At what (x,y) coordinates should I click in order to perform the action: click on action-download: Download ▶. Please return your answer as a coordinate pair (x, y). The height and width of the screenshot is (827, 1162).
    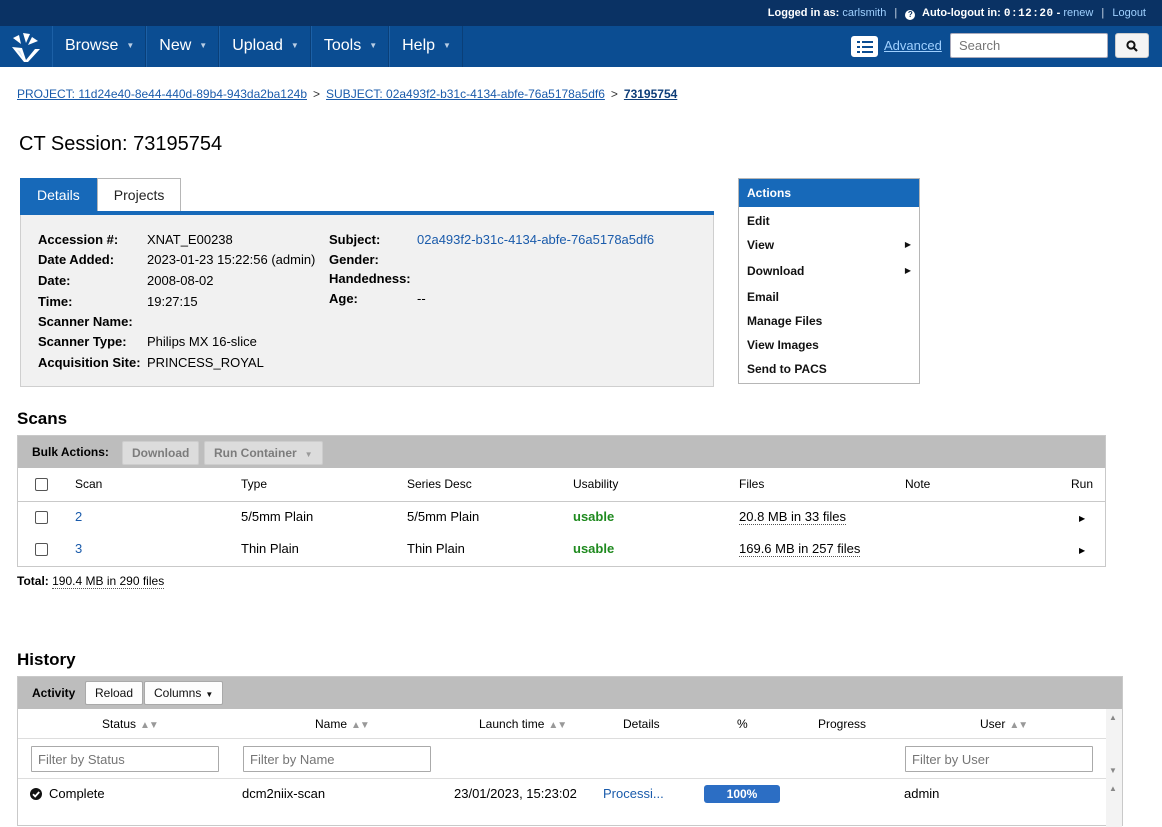
    Looking at the image, I should click on (830, 271).